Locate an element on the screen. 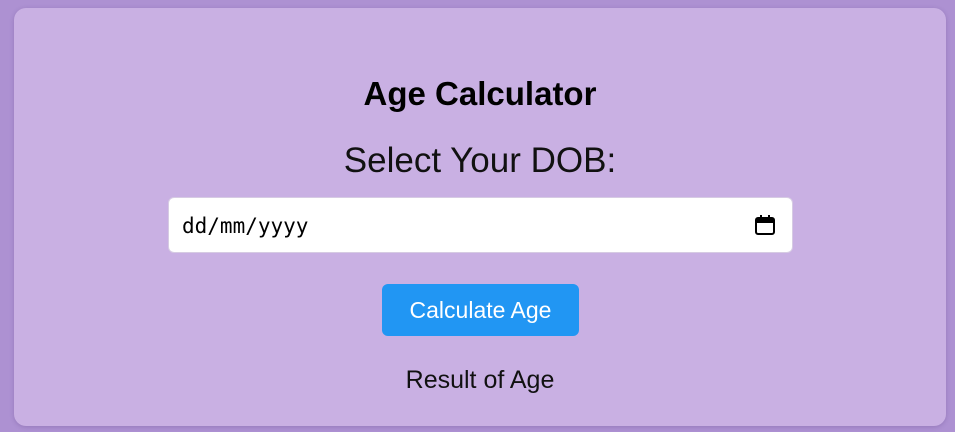 The image size is (955, 432). date-placeholder: dd/mm/yyyy is located at coordinates (245, 226).